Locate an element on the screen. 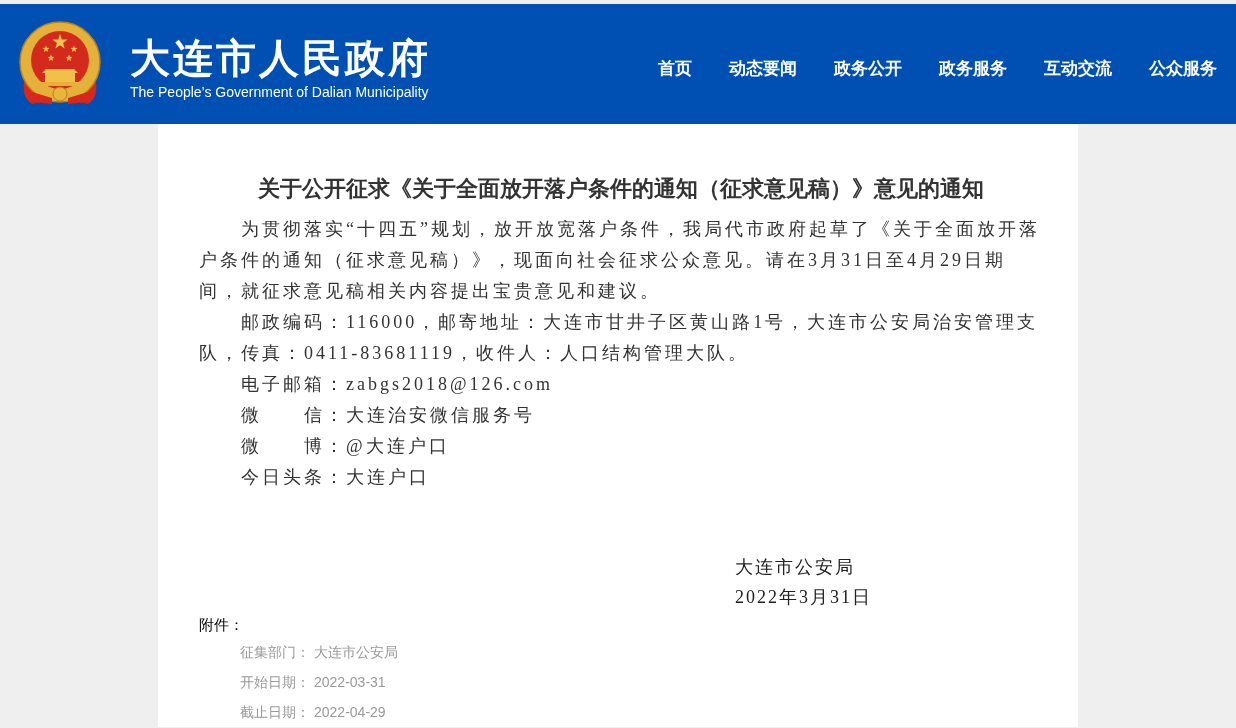 This screenshot has height=728, width=1236. meta-label: 开始日期： is located at coordinates (275, 682).